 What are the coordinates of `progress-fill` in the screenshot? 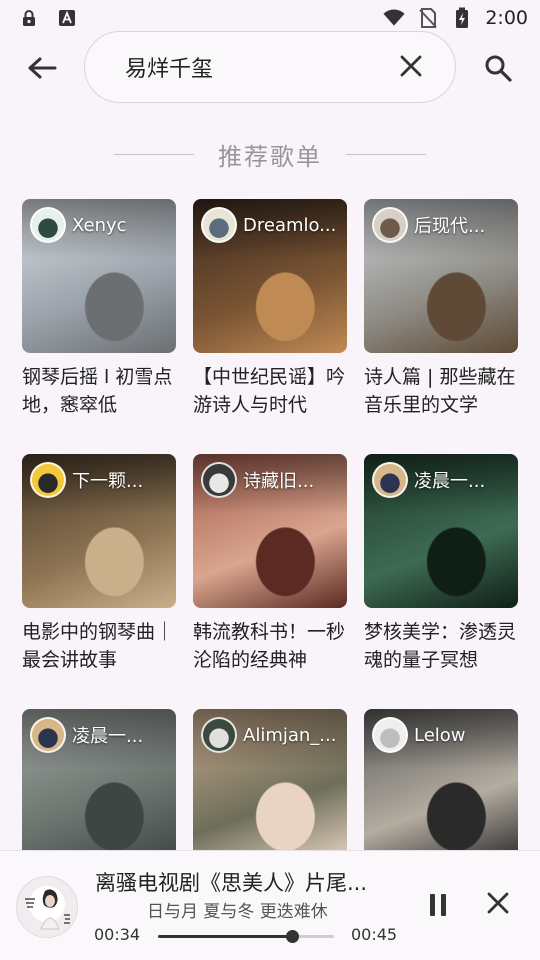 It's located at (225, 936).